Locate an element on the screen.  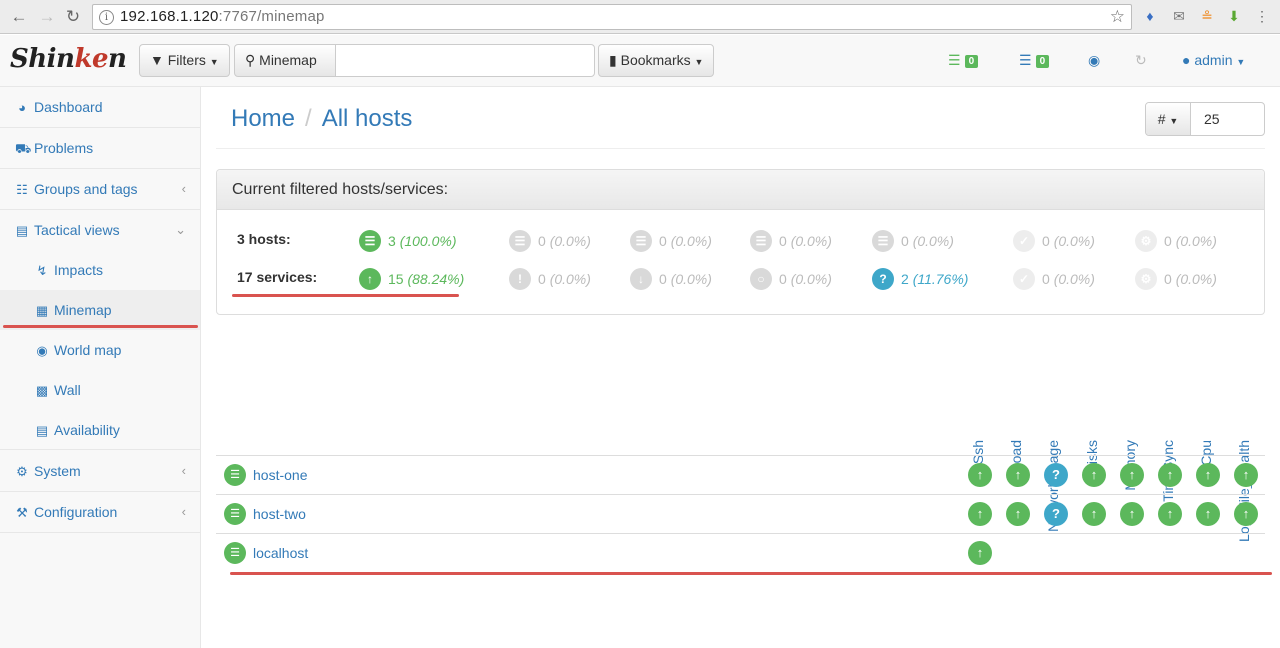
host-link: host-two is located at coordinates (279, 514).